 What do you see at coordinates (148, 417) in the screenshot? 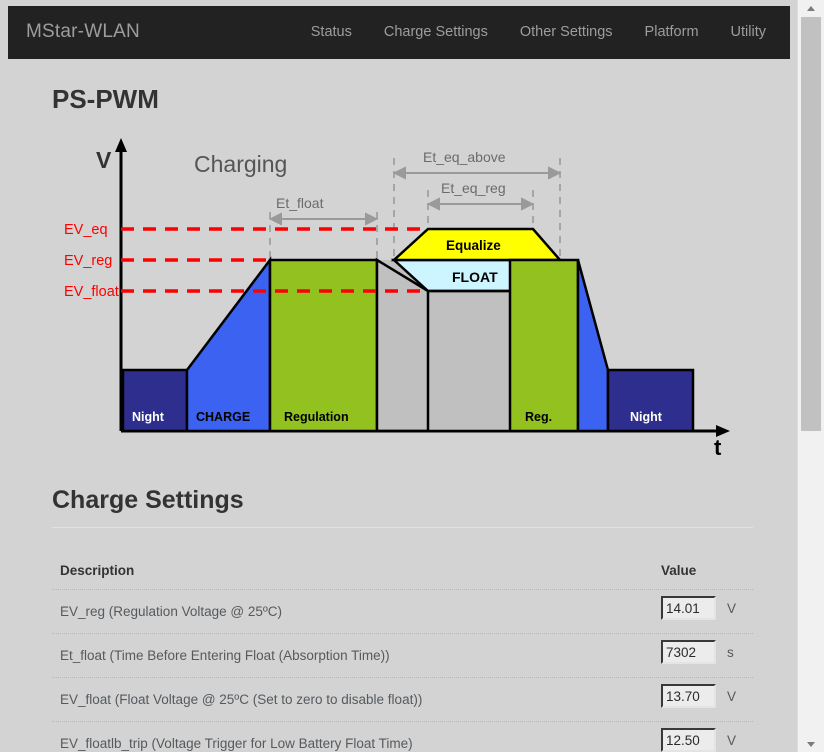
I see `region-label-night-1: Night` at bounding box center [148, 417].